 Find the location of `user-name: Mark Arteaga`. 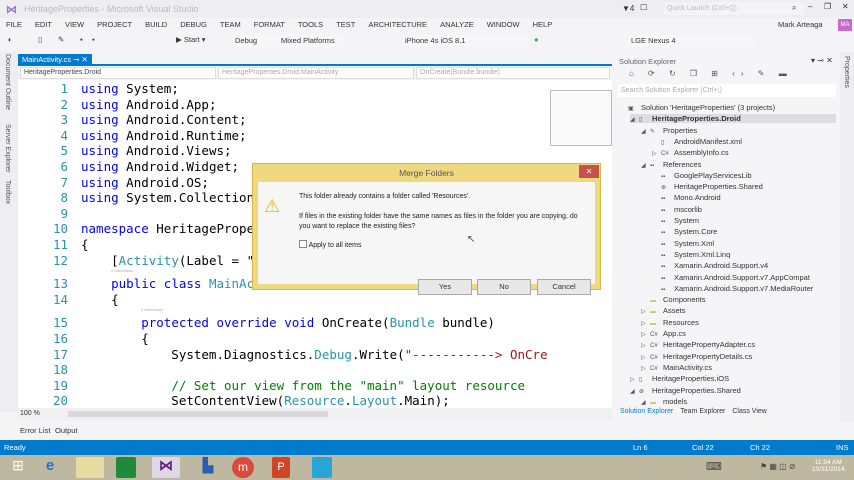

user-name: Mark Arteaga is located at coordinates (800, 25).